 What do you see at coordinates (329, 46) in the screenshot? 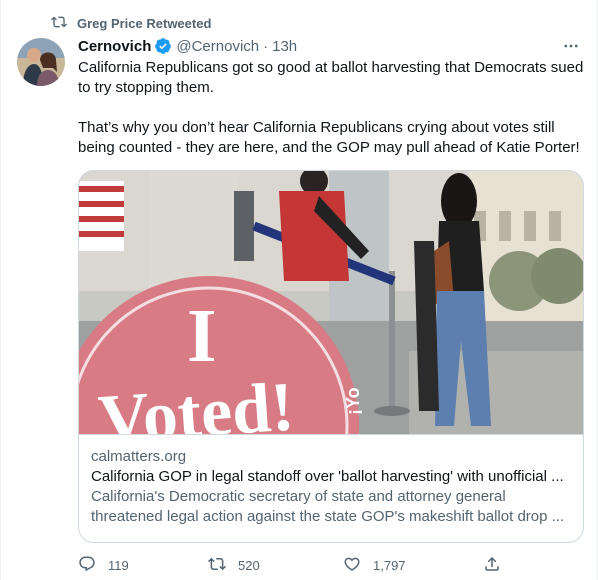
I see `tweet-header: Cernovich @Cernovich · 13h` at bounding box center [329, 46].